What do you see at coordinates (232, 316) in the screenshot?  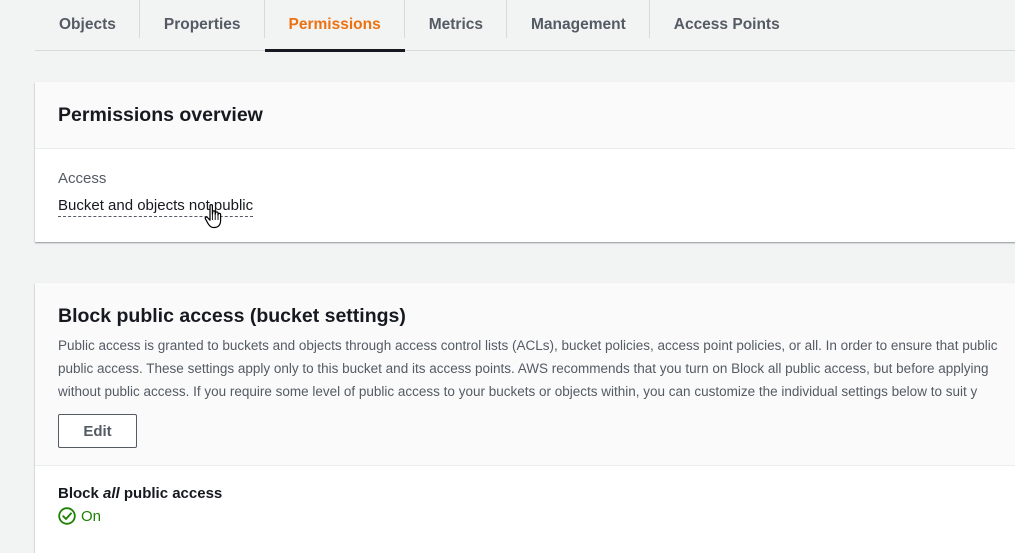 I see `panel-title: Block public access (bucket settings)` at bounding box center [232, 316].